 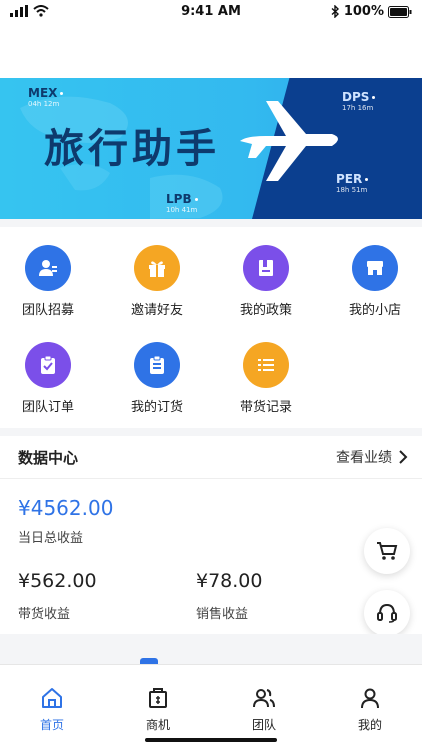 I want to click on battery-percent: 100%, so click(x=363, y=11).